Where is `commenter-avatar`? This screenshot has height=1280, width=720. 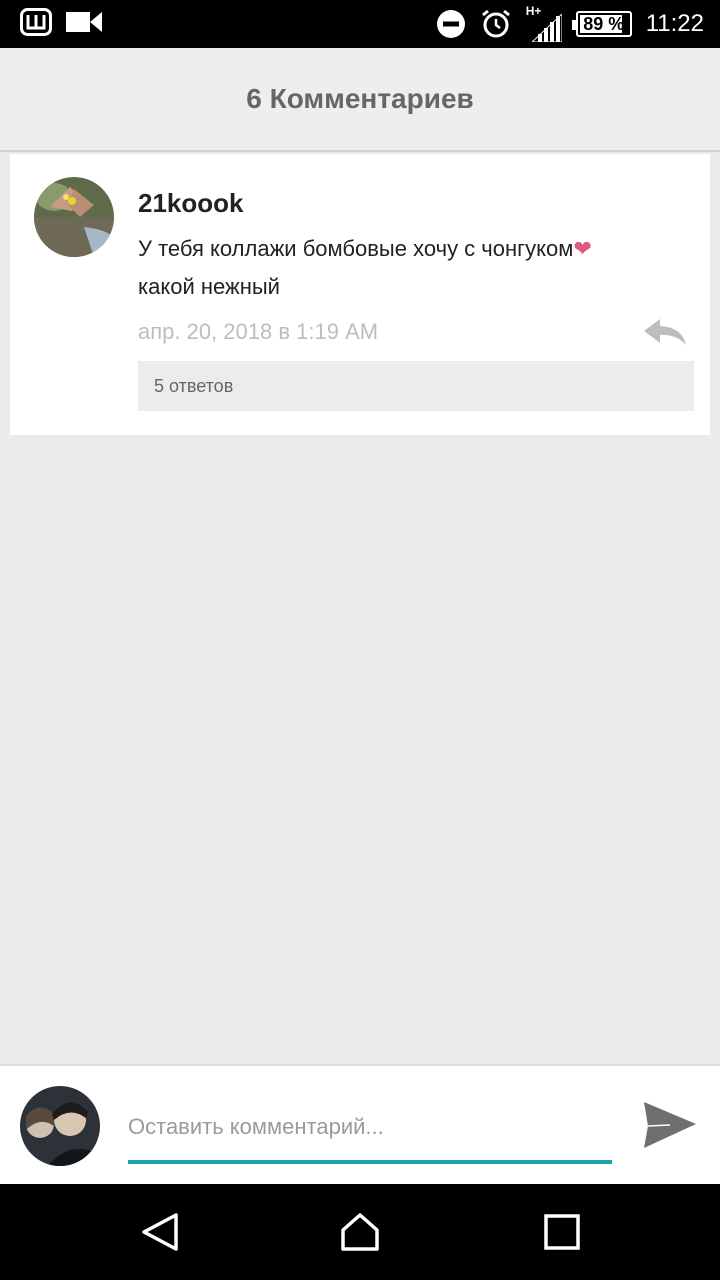
commenter-avatar is located at coordinates (74, 217).